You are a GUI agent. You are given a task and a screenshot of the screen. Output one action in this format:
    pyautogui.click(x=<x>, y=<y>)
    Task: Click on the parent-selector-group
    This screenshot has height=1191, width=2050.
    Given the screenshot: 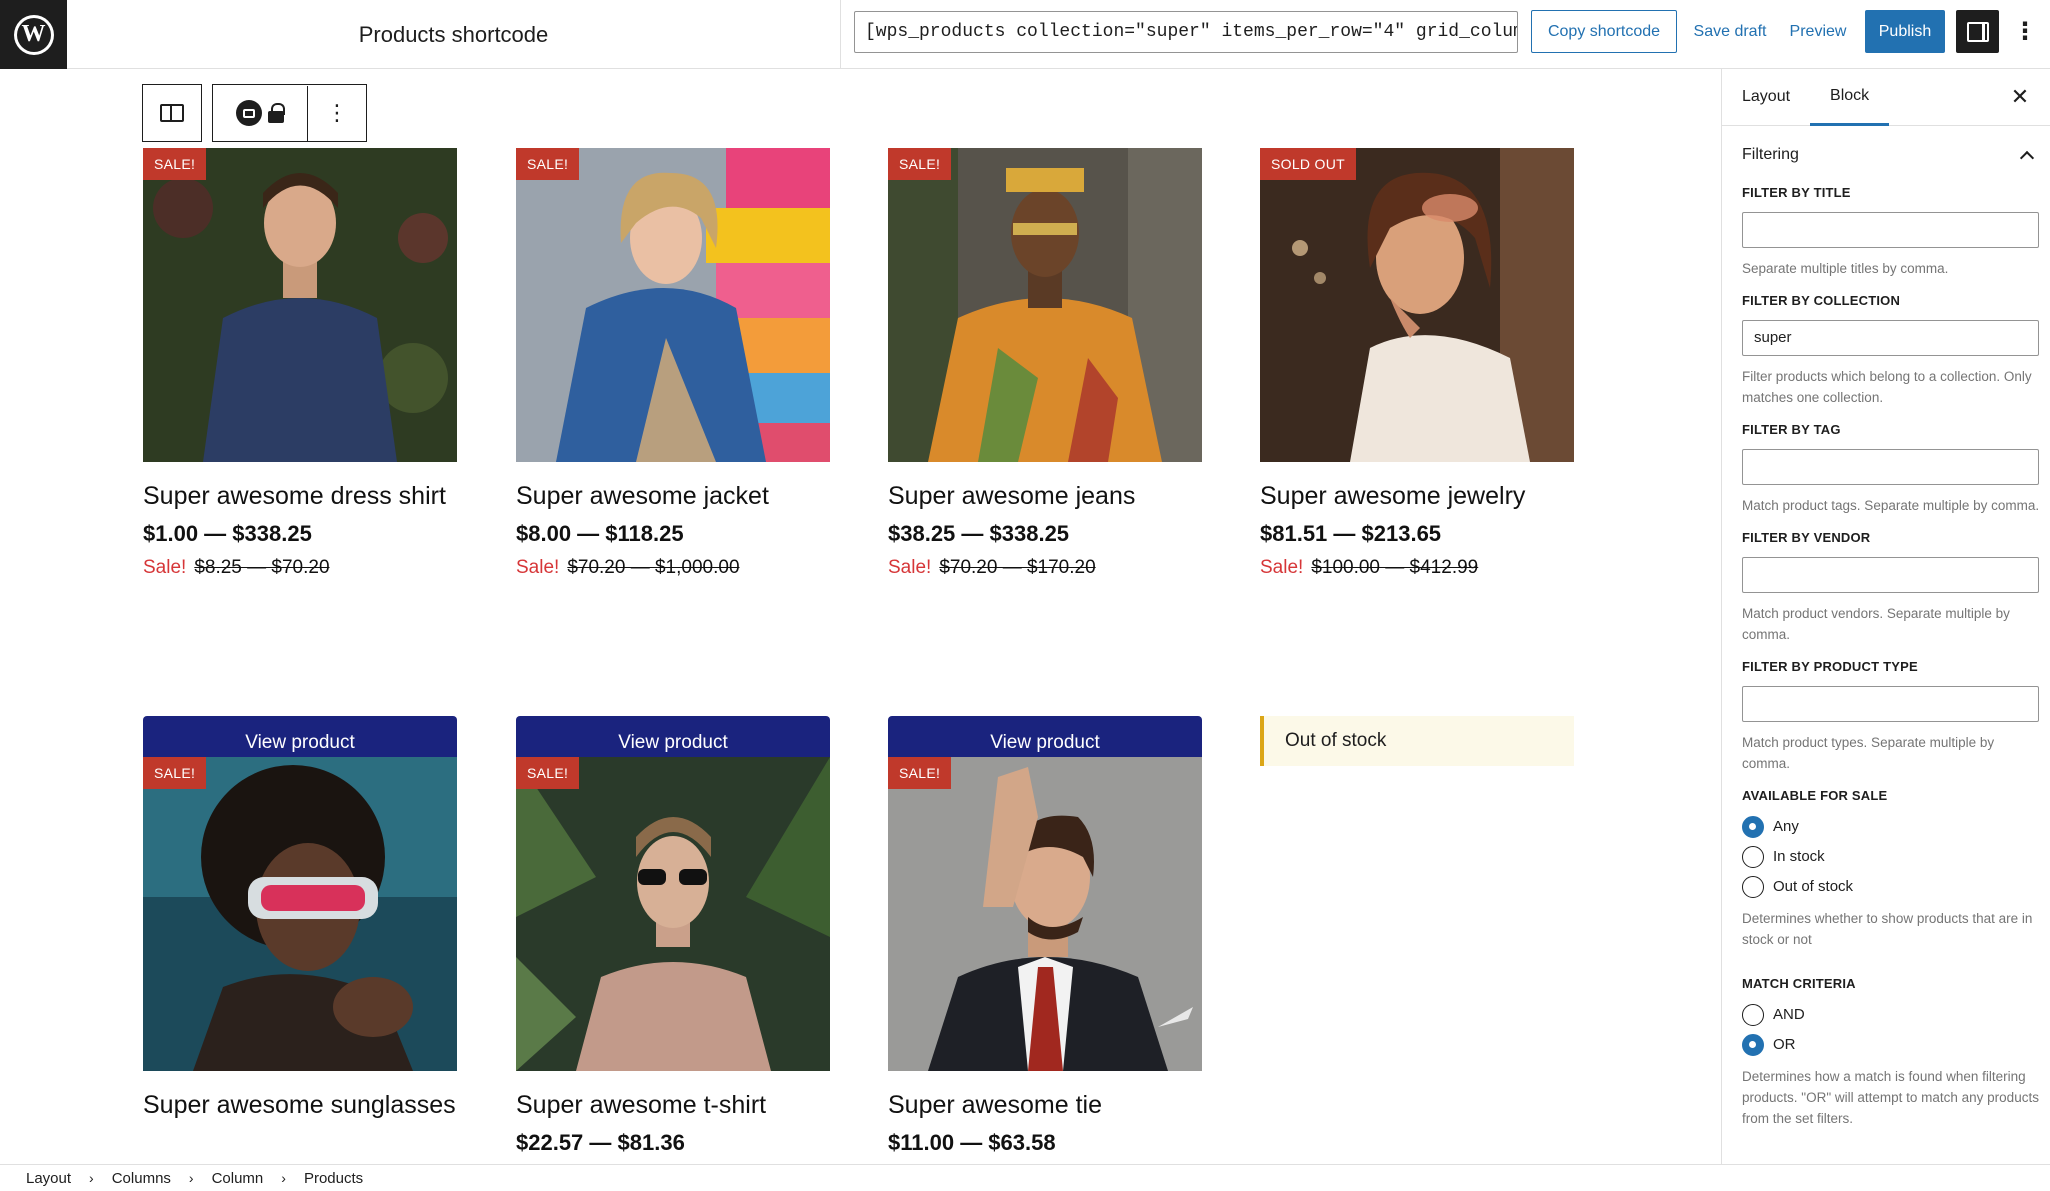 What is the action you would take?
    pyautogui.click(x=172, y=113)
    